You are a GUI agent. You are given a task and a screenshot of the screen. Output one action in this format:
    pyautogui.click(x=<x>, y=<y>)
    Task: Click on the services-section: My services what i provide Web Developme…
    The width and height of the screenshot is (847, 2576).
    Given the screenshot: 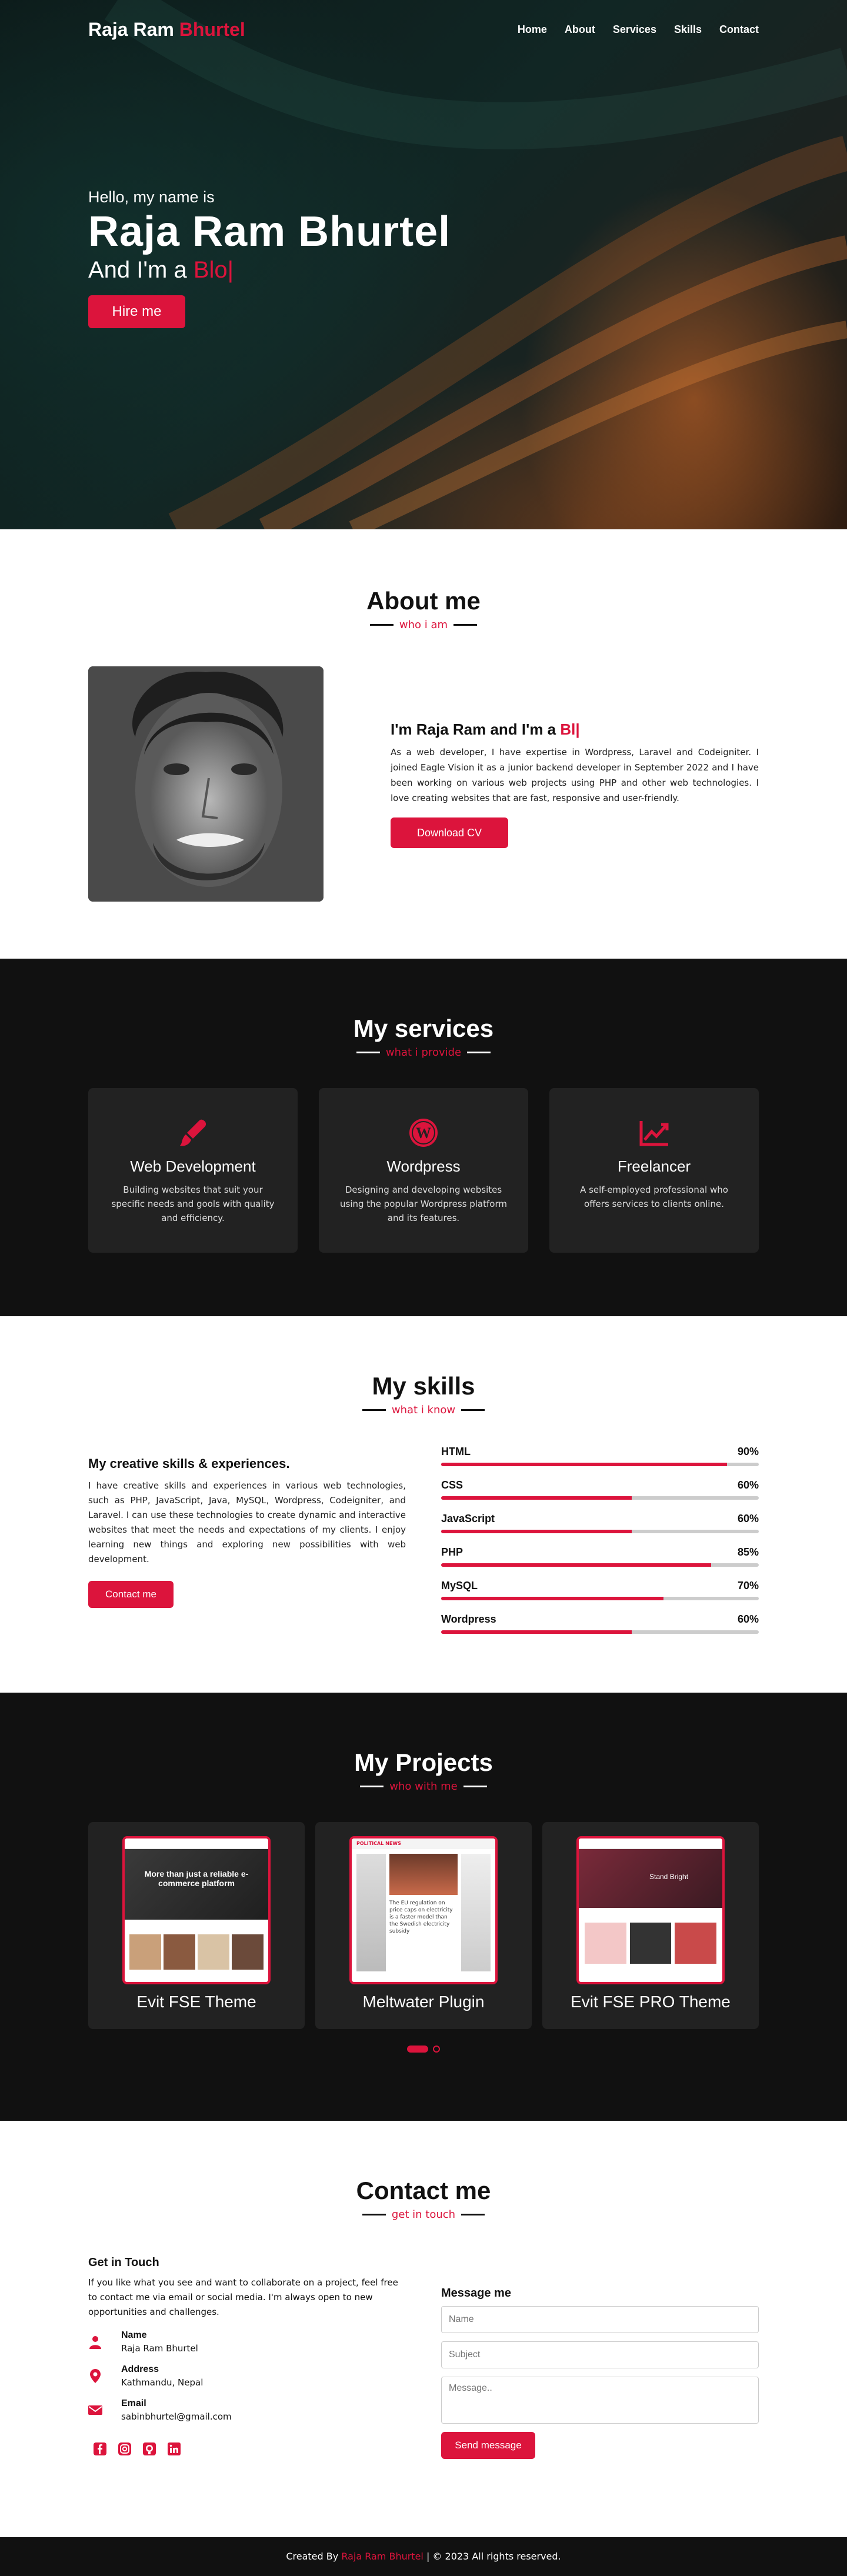 What is the action you would take?
    pyautogui.click(x=423, y=1137)
    